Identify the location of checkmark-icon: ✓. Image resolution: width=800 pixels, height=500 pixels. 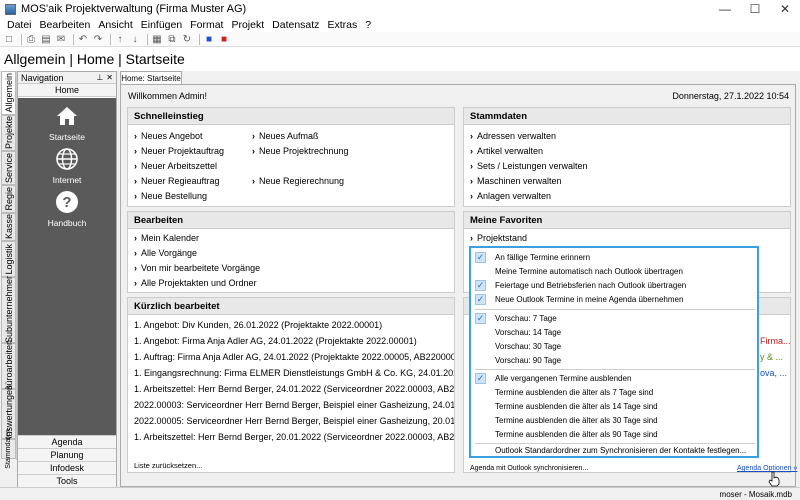
(480, 318).